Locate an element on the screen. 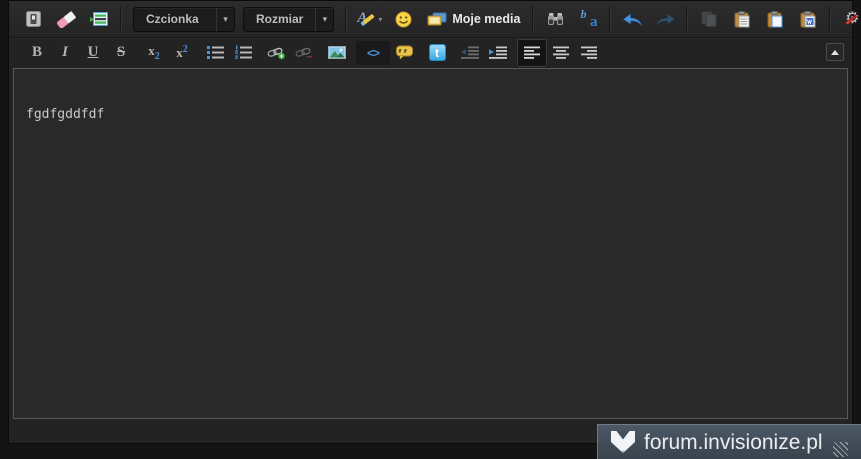 The height and width of the screenshot is (459, 861). editor-mode-icon is located at coordinates (33, 19).